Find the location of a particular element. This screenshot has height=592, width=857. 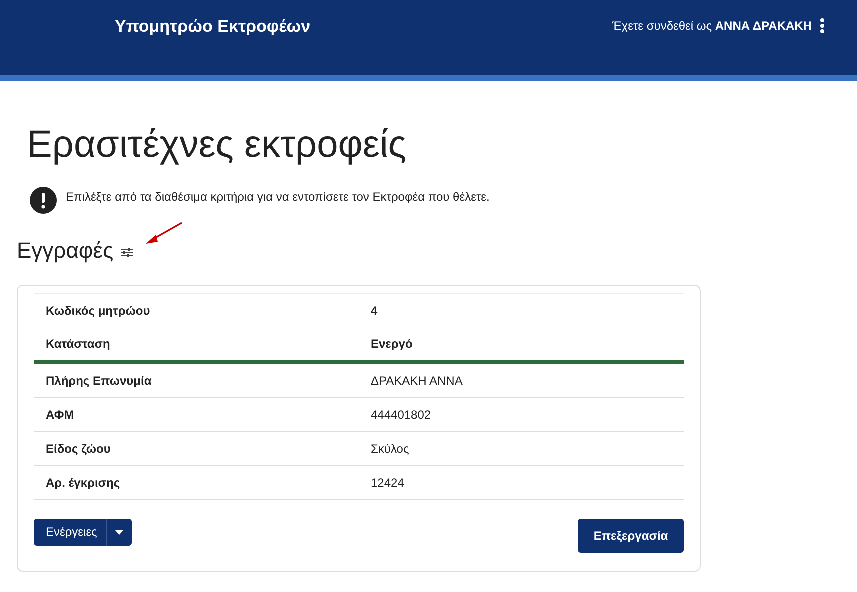

field-label: Αρ. έγκρισης is located at coordinates (84, 483).